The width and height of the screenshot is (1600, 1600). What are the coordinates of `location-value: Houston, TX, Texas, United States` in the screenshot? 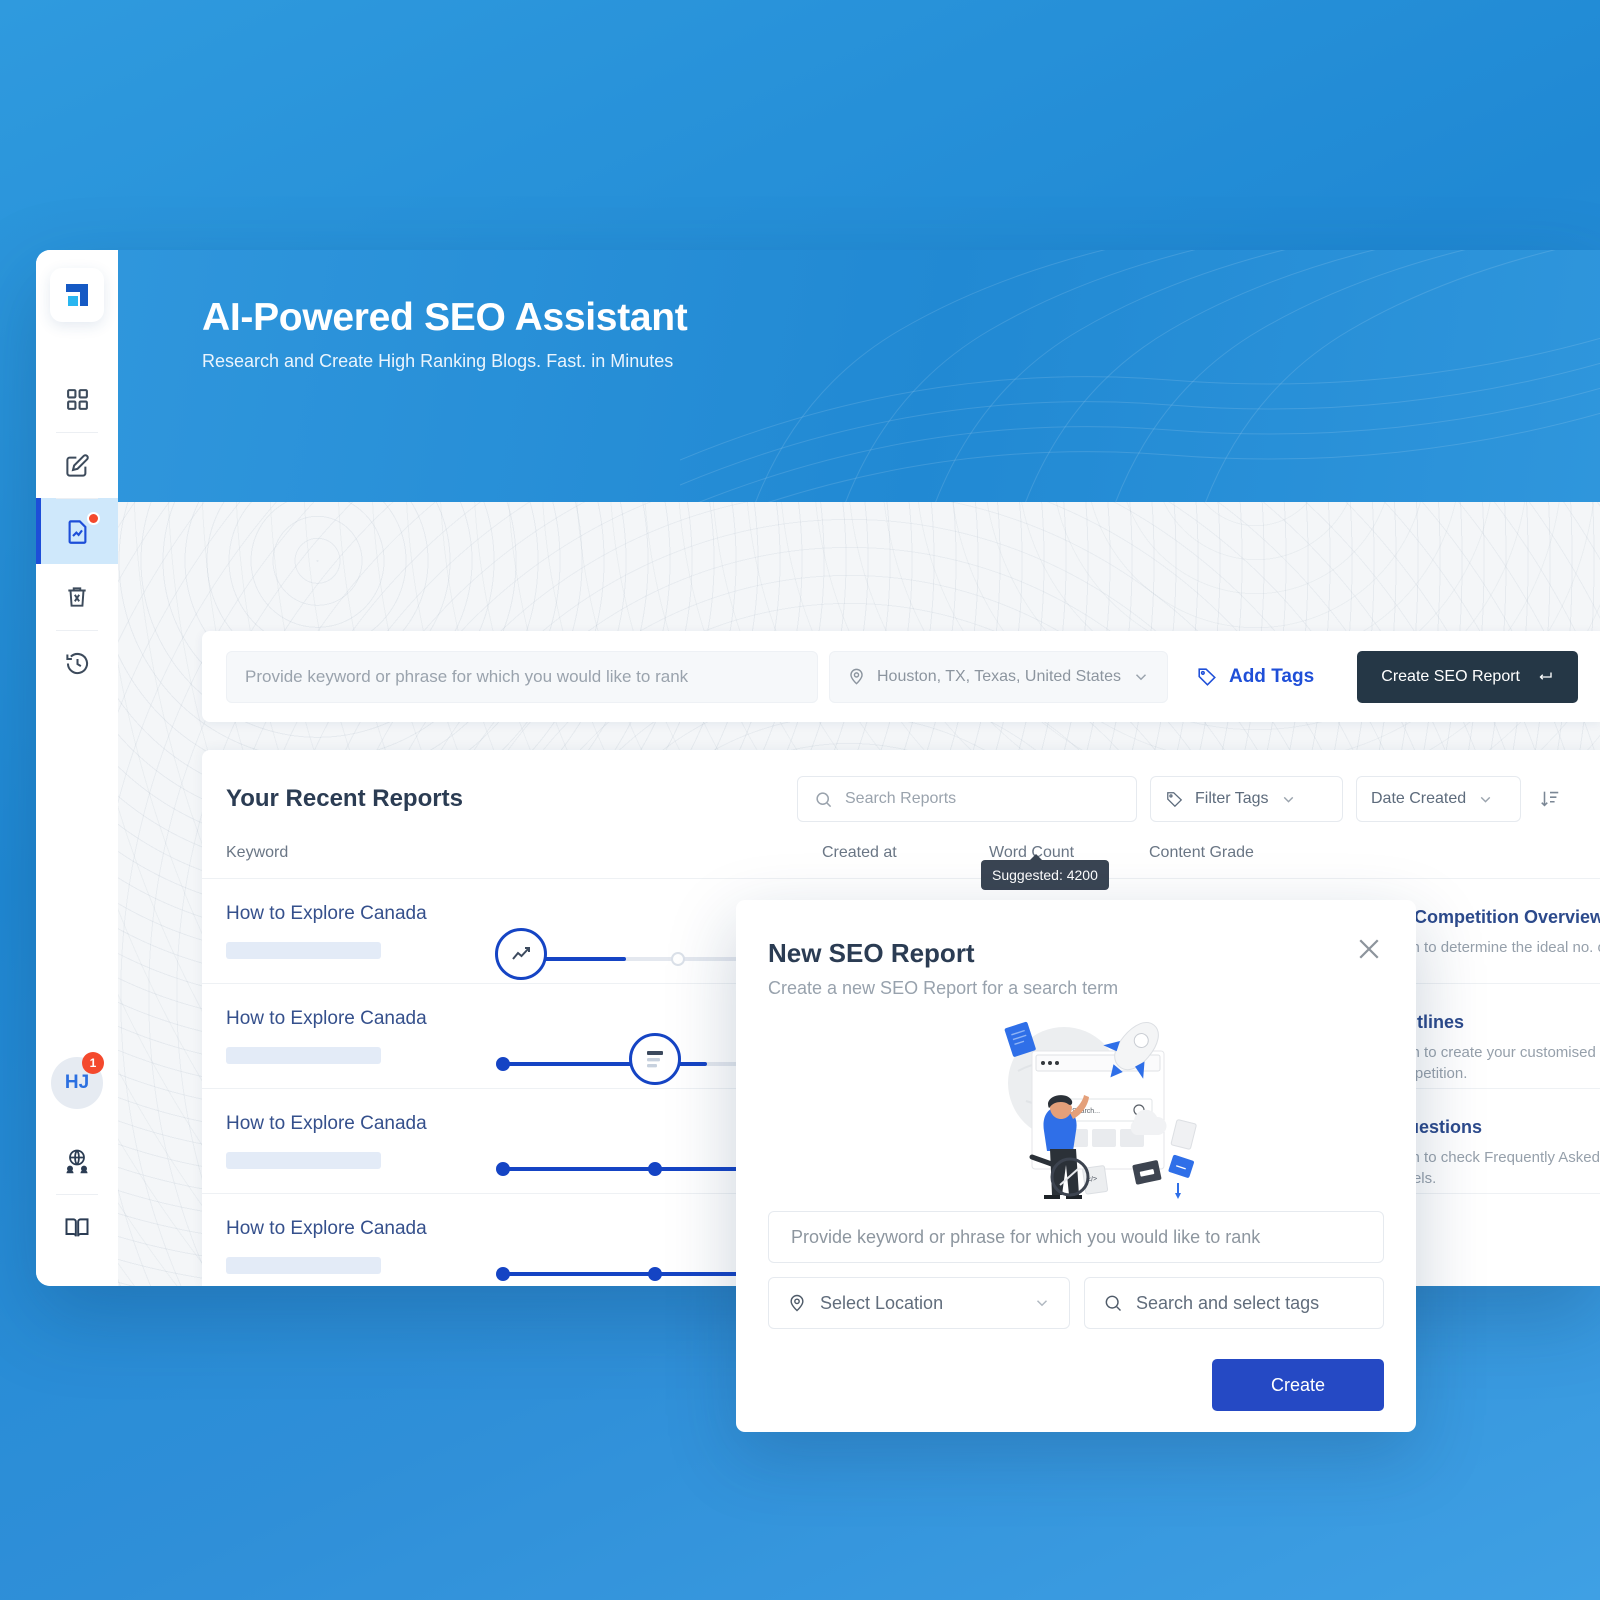 It's located at (999, 676).